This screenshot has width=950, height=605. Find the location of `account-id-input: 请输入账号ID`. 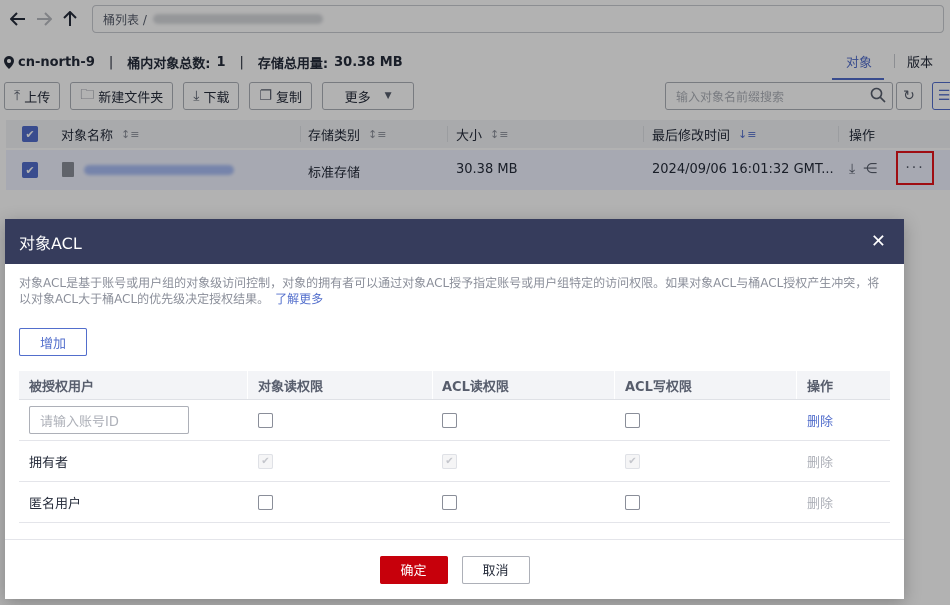

account-id-input: 请输入账号ID is located at coordinates (109, 420).